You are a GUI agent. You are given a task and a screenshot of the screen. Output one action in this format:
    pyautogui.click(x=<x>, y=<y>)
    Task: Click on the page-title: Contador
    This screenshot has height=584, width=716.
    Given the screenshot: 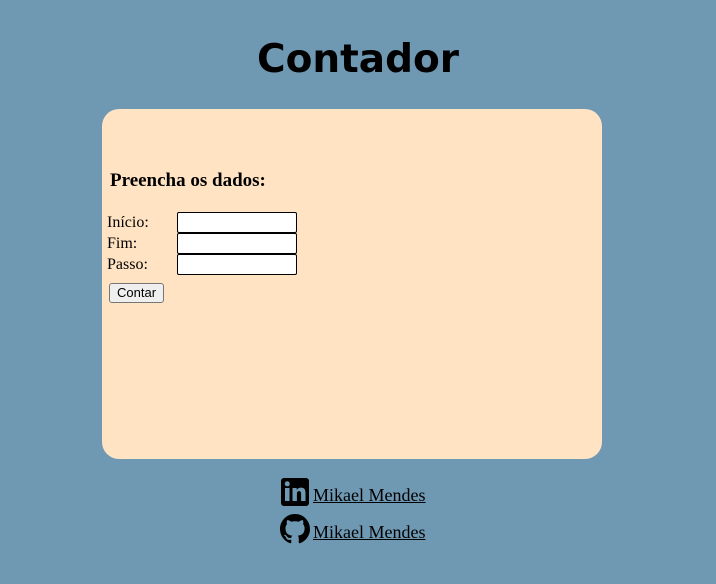 What is the action you would take?
    pyautogui.click(x=358, y=59)
    